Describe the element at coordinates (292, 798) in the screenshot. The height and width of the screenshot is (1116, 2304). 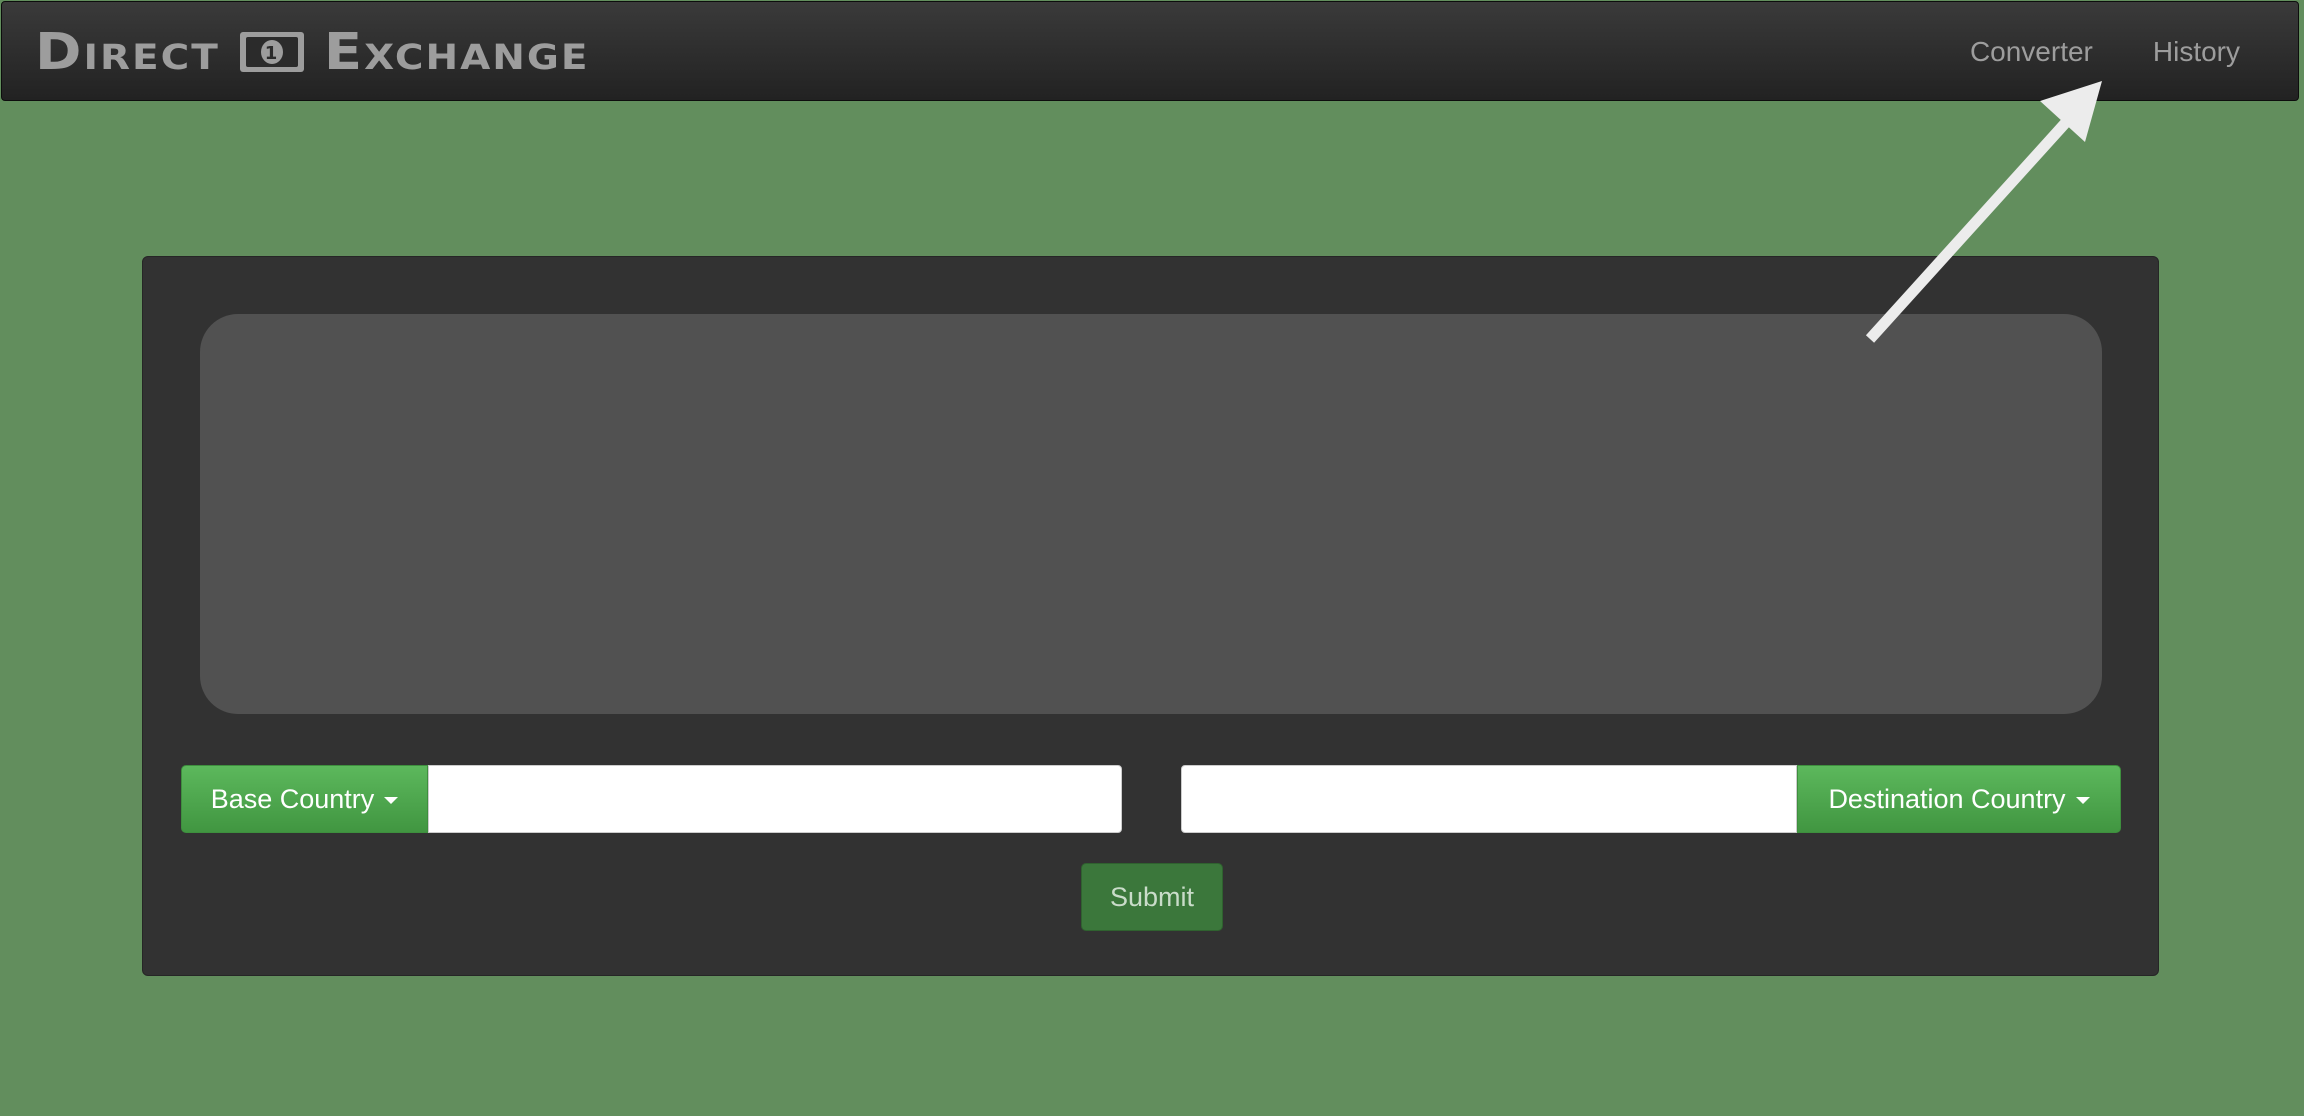
I see `base-country-label: Base Country` at that location.